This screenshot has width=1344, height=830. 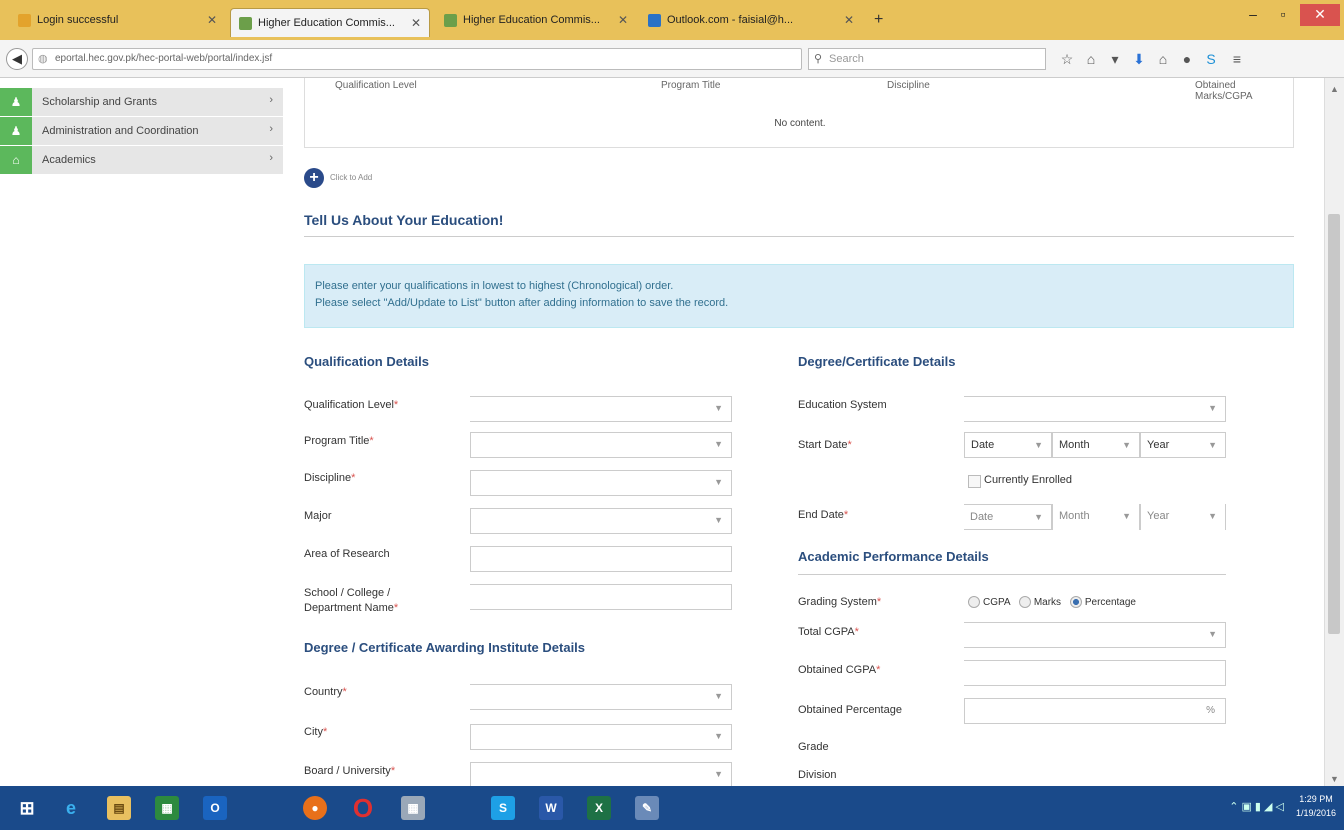 I want to click on column-header: Qualification Level, so click(x=376, y=85).